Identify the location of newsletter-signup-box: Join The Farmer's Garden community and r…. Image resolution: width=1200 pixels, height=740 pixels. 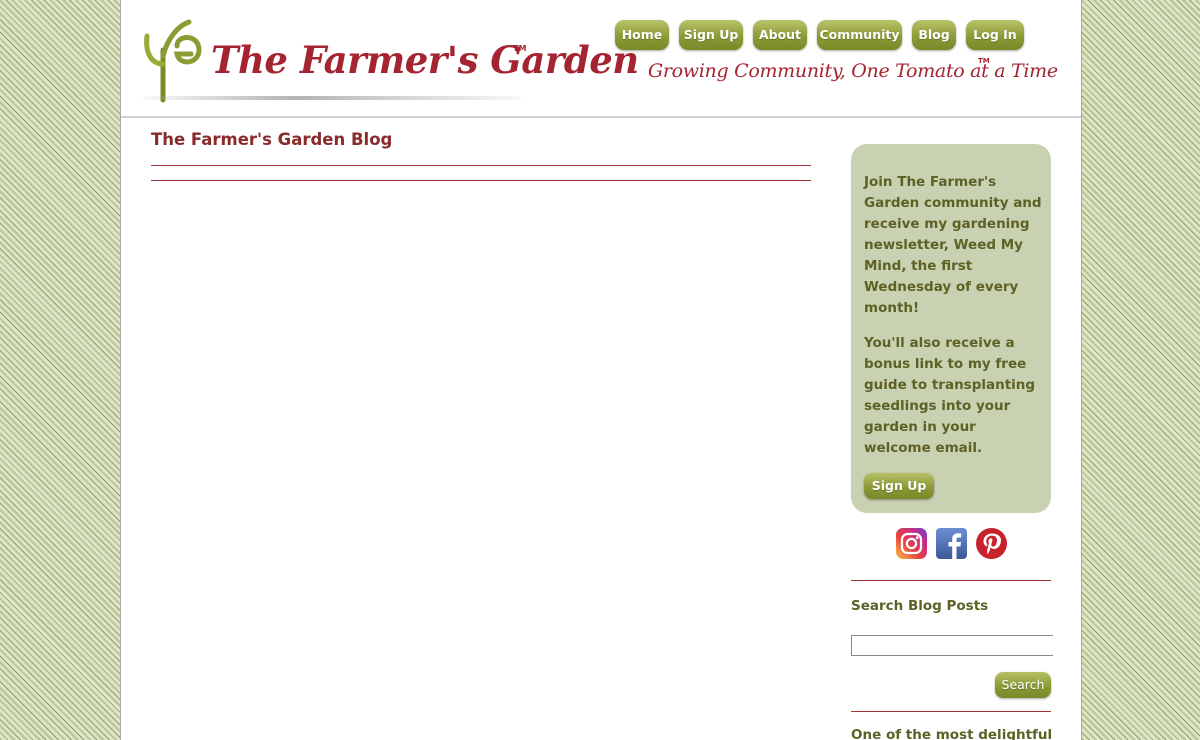
(951, 328).